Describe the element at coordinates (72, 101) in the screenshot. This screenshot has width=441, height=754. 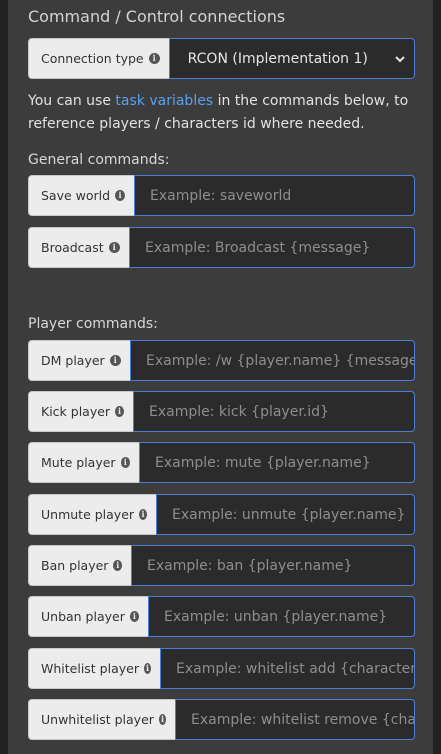
I see `info-text-before: You can use` at that location.